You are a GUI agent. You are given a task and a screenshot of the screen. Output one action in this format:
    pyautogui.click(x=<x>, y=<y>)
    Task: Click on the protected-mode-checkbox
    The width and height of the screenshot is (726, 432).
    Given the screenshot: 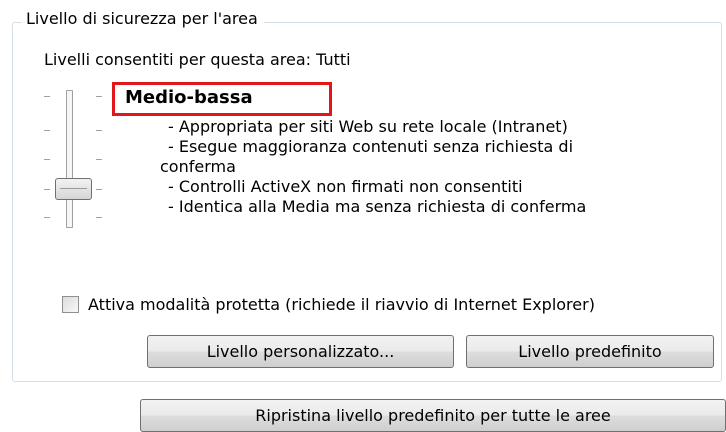 What is the action you would take?
    pyautogui.click(x=70, y=304)
    